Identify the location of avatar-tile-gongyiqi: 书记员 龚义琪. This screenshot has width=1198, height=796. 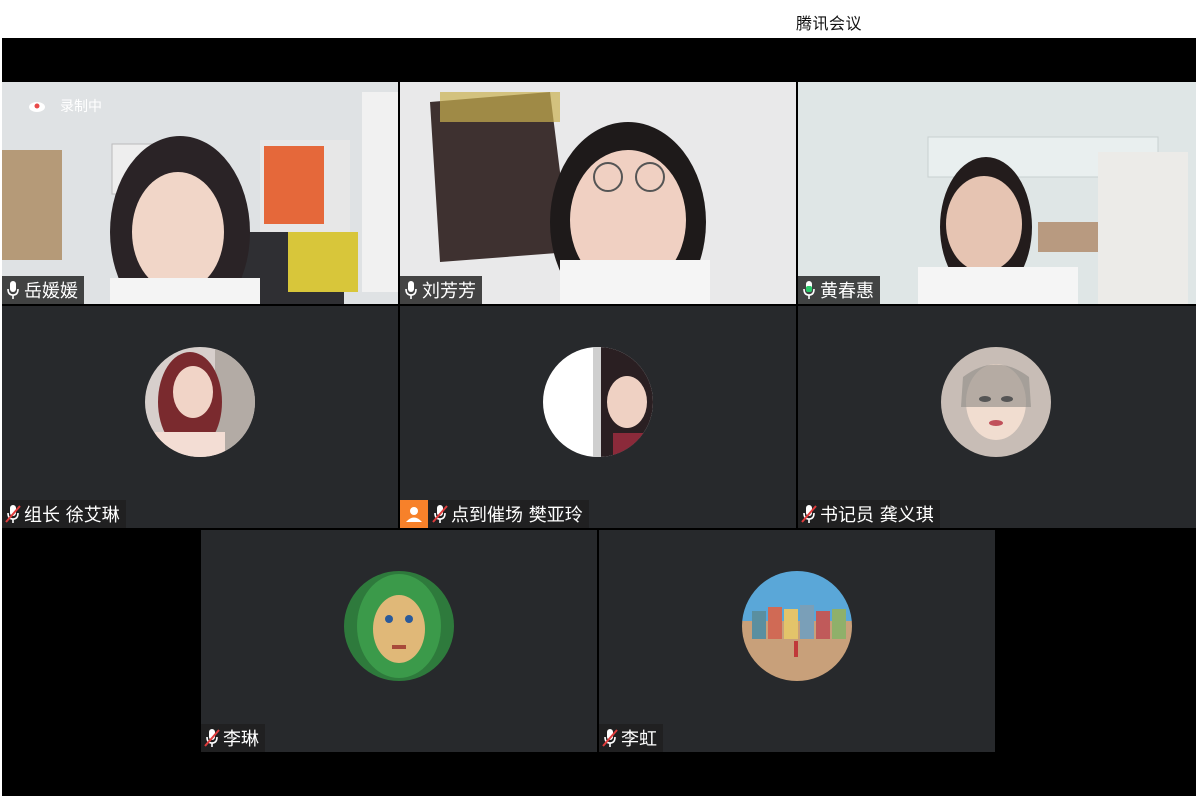
(997, 417).